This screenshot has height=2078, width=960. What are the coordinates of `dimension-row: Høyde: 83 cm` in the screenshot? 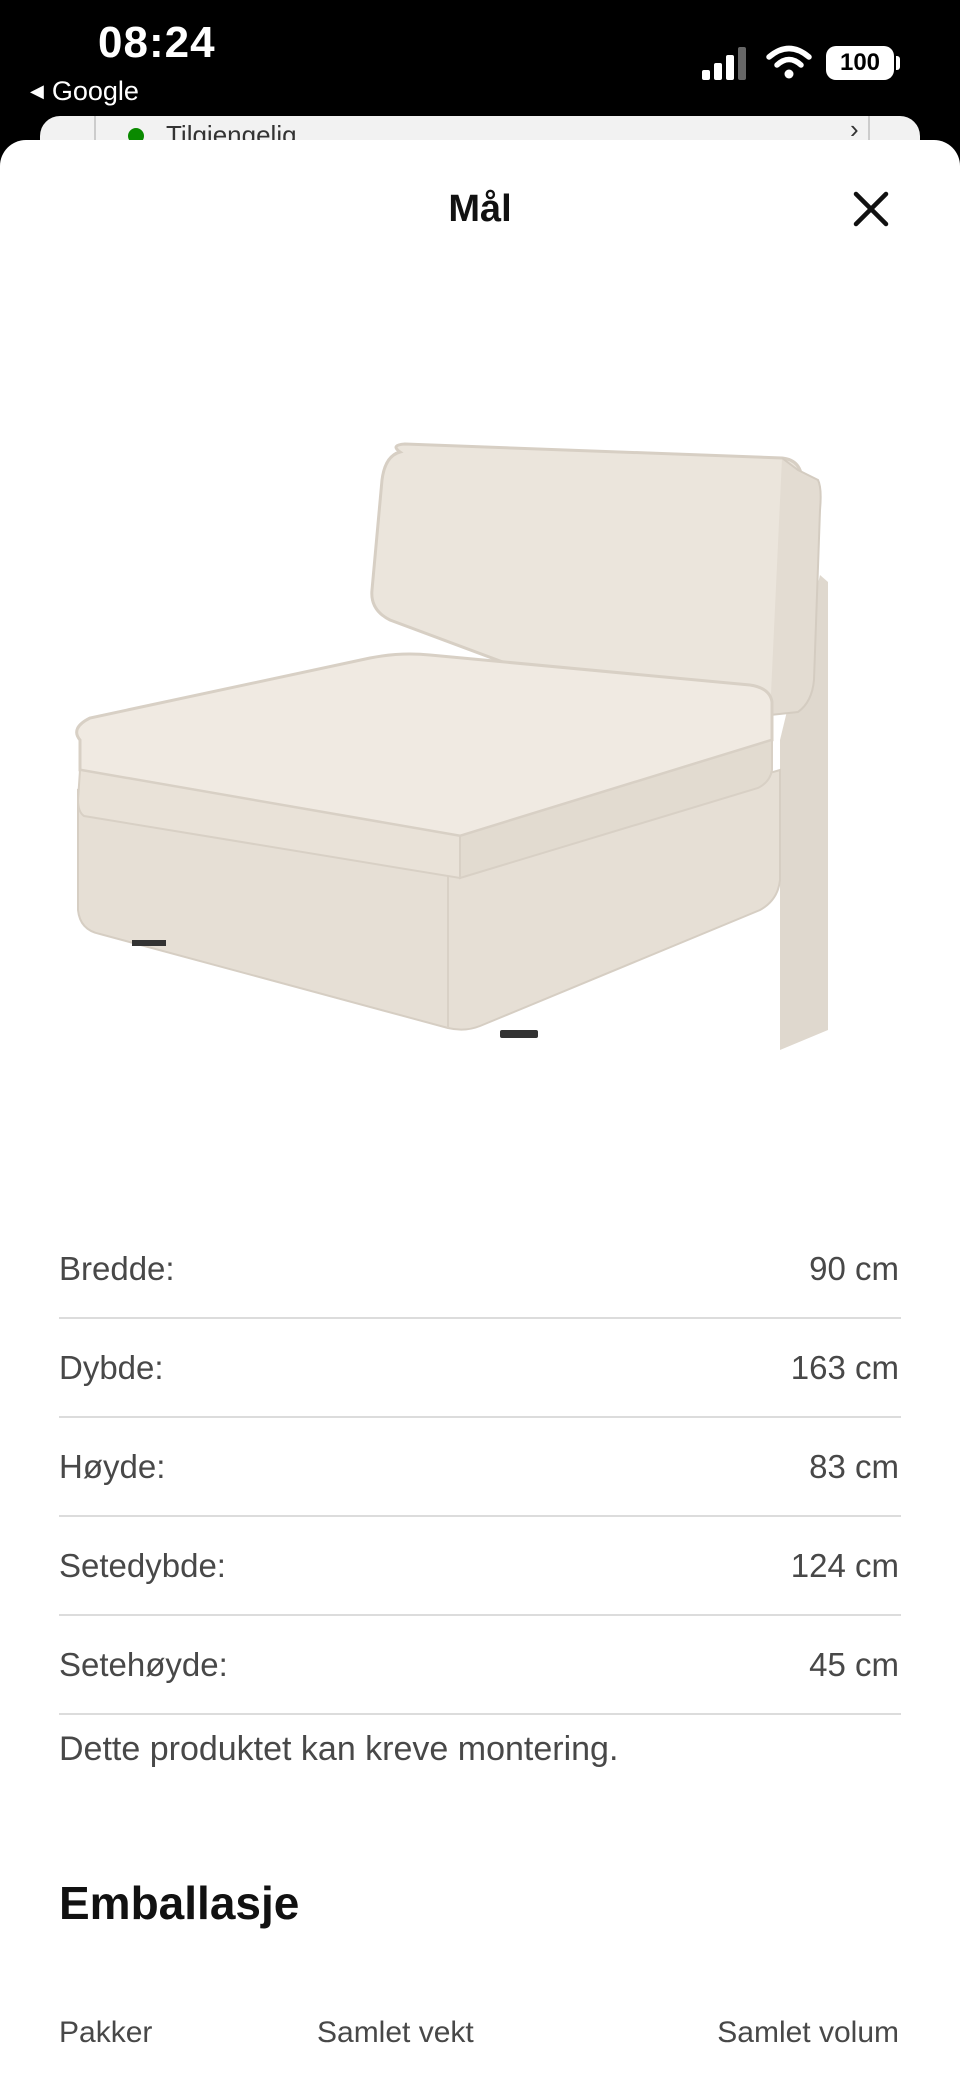 It's located at (480, 1467).